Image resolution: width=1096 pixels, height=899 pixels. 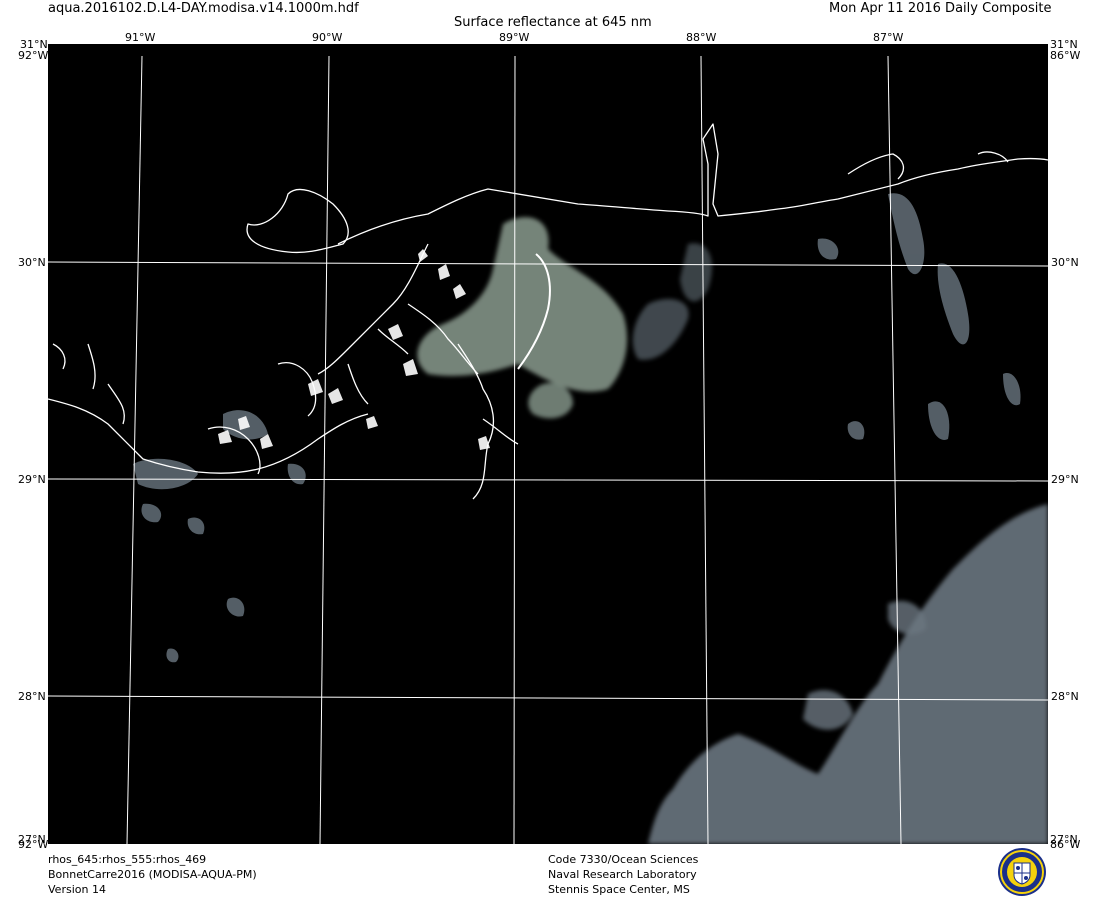 What do you see at coordinates (77, 889) in the screenshot?
I see `footer-version-label: Version 14` at bounding box center [77, 889].